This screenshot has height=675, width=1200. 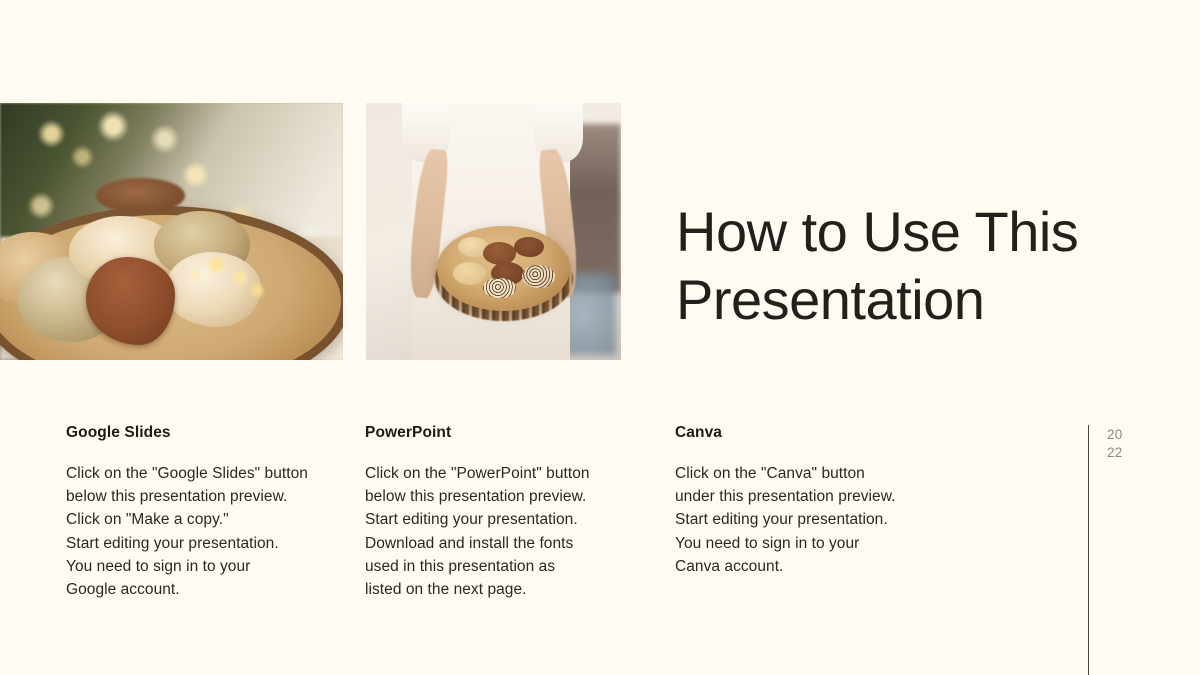 I want to click on fairy-lights, so click(x=171, y=231).